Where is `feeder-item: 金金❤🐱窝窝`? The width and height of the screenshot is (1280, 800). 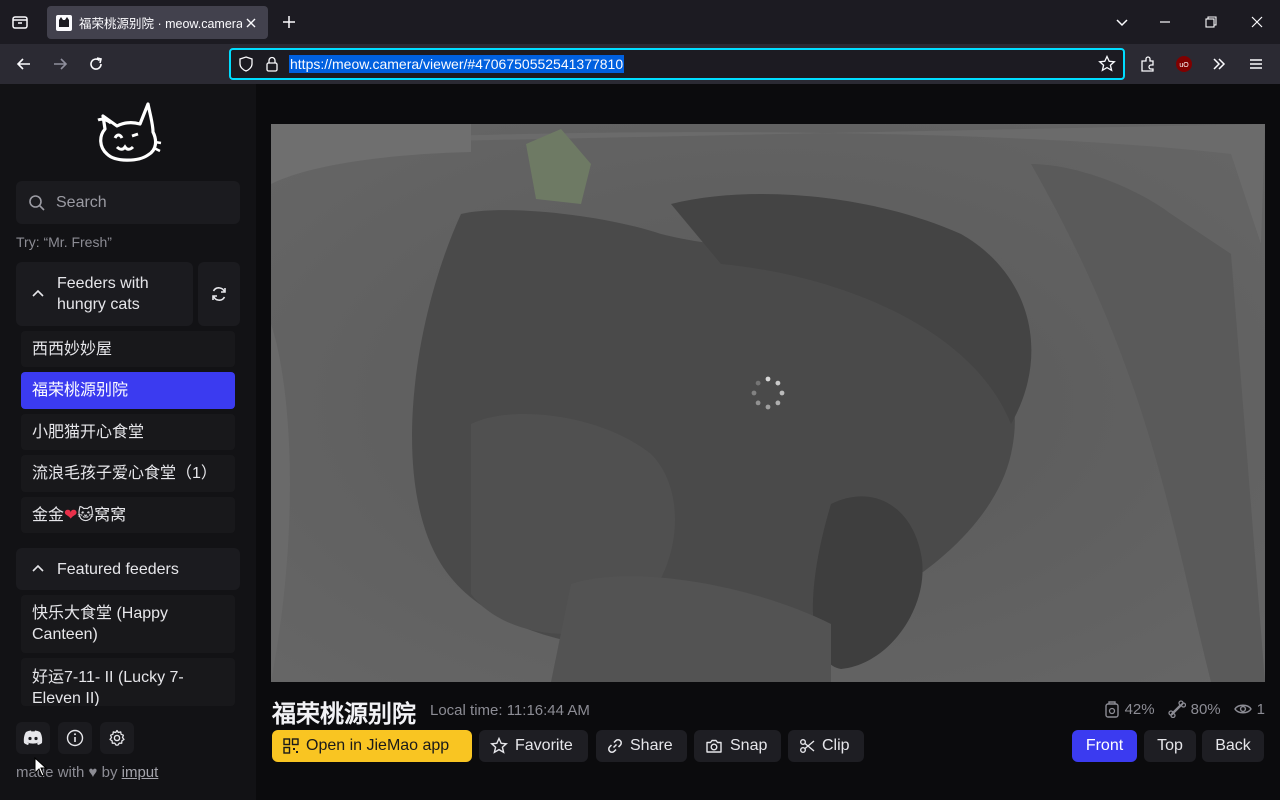
feeder-item: 金金❤🐱窝窝 is located at coordinates (128, 515).